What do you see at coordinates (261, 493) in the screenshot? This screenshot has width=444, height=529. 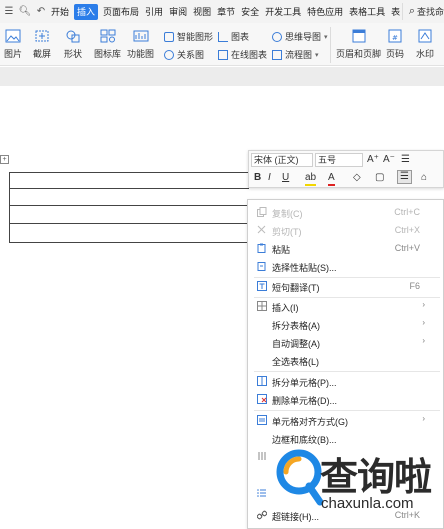 I see `list-icon` at bounding box center [261, 493].